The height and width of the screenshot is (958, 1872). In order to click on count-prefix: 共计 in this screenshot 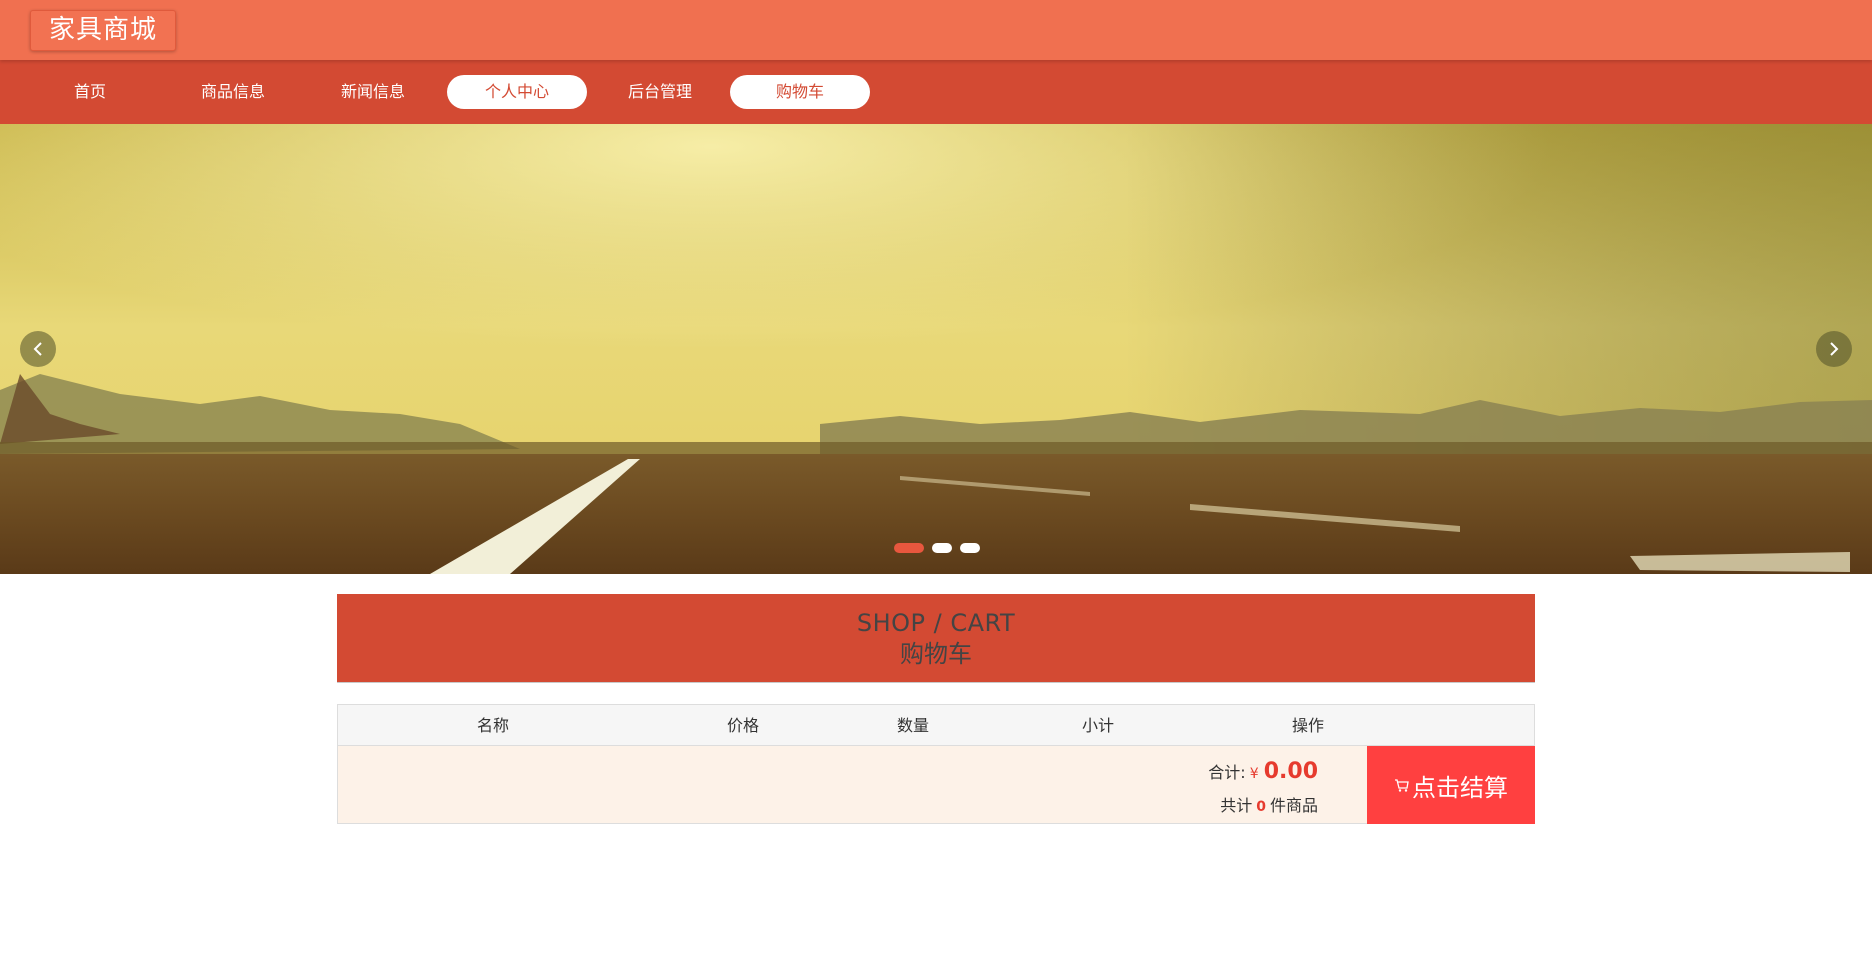, I will do `click(1236, 805)`.